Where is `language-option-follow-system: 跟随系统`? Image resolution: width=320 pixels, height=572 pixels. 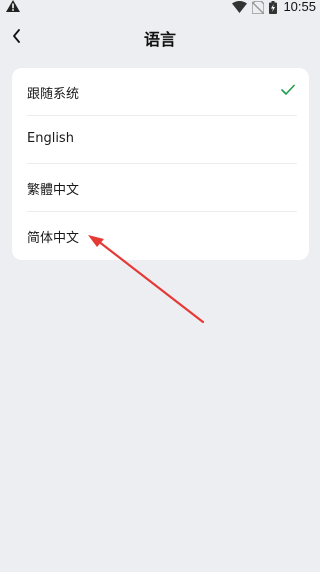 language-option-follow-system: 跟随系统 is located at coordinates (160, 92).